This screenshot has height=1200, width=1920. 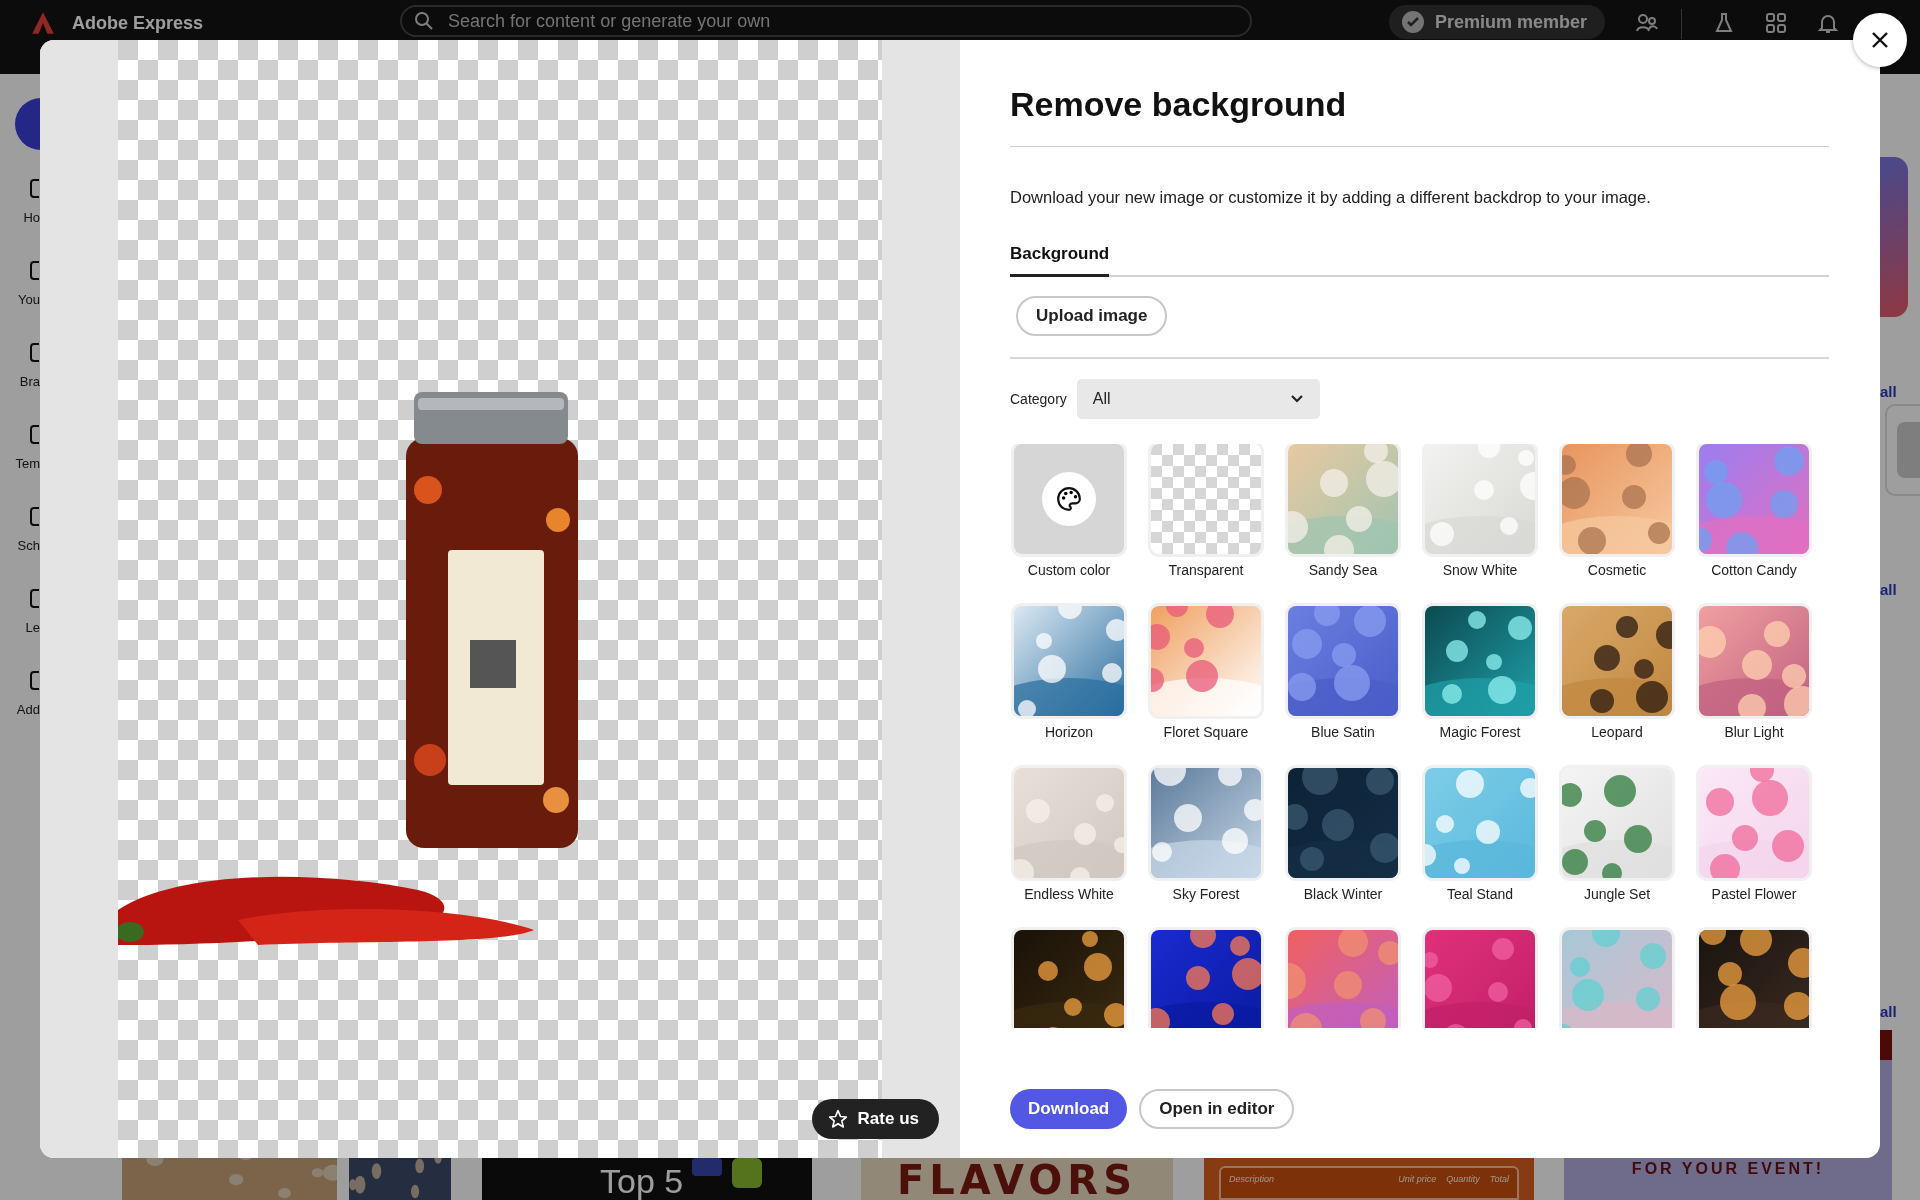 I want to click on nav-label: Sch, so click(x=28, y=545).